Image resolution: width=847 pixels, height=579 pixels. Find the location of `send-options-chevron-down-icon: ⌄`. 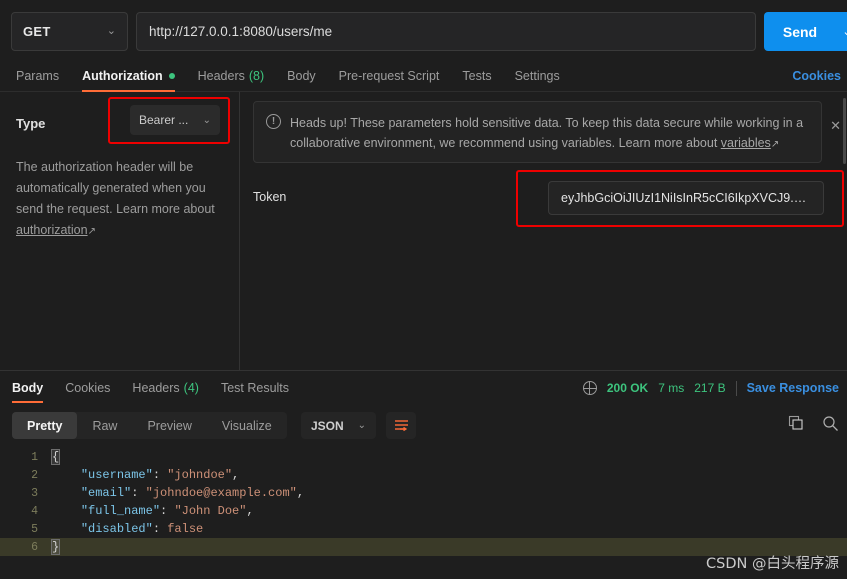

send-options-chevron-down-icon: ⌄ is located at coordinates (841, 31).